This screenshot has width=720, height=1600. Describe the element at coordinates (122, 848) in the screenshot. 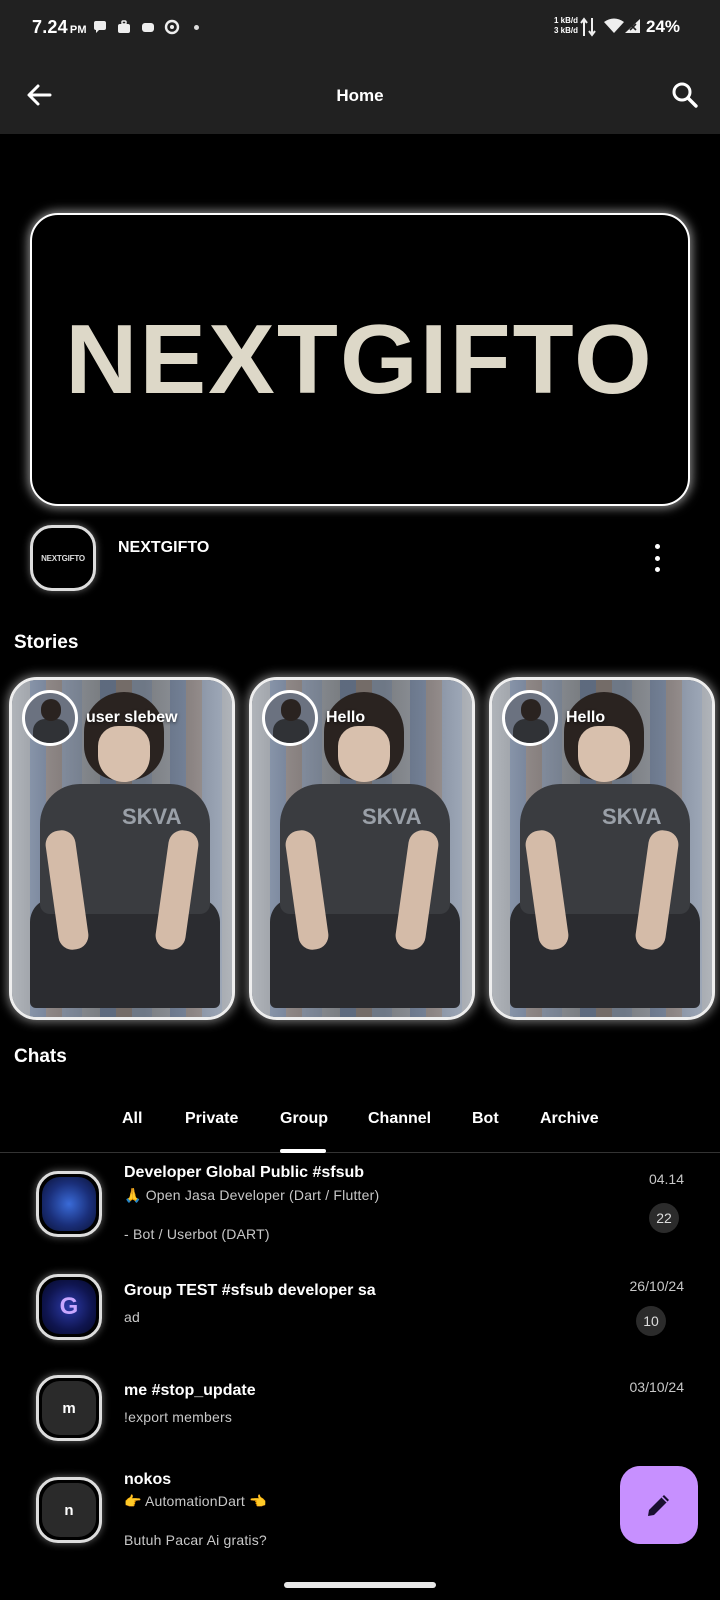

I see `story-card: SKVA user slebew` at that location.